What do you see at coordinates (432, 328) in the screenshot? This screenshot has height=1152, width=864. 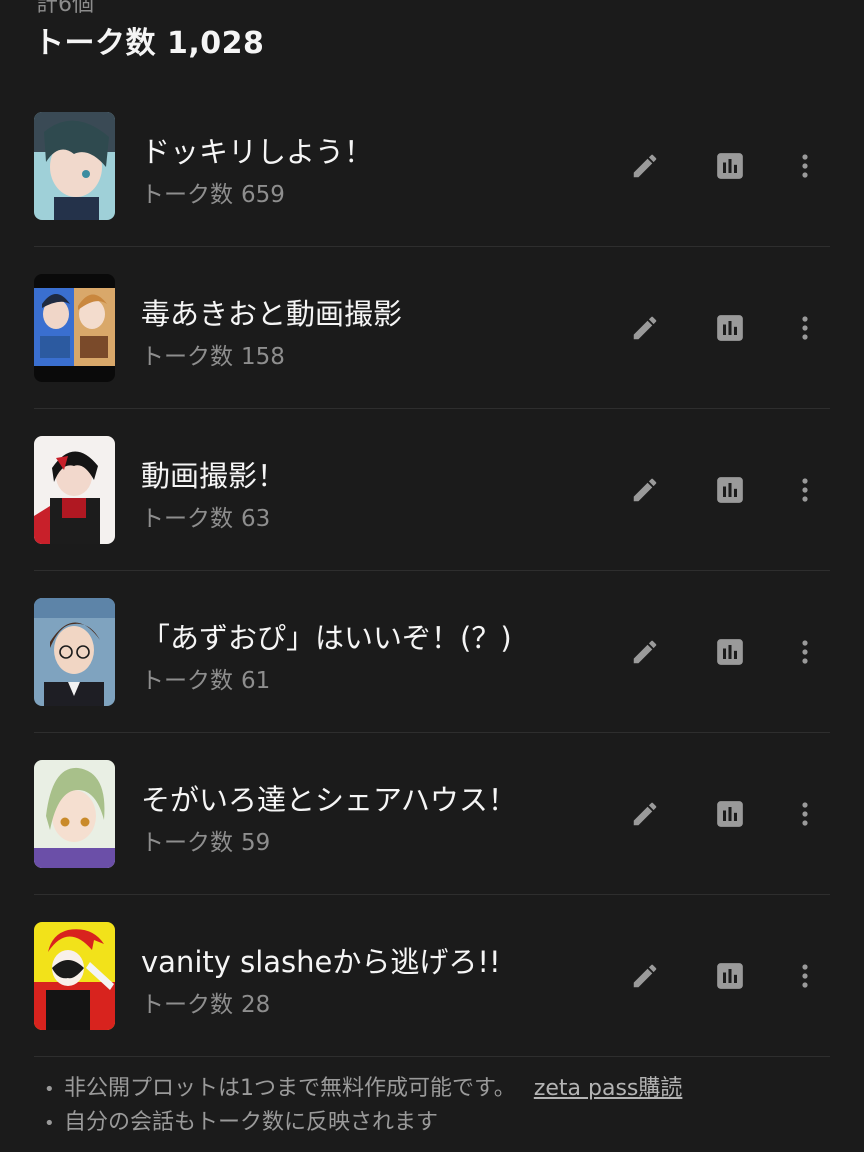 I see `plot-item: 毒あきおと動画撮影 トーク数 158` at bounding box center [432, 328].